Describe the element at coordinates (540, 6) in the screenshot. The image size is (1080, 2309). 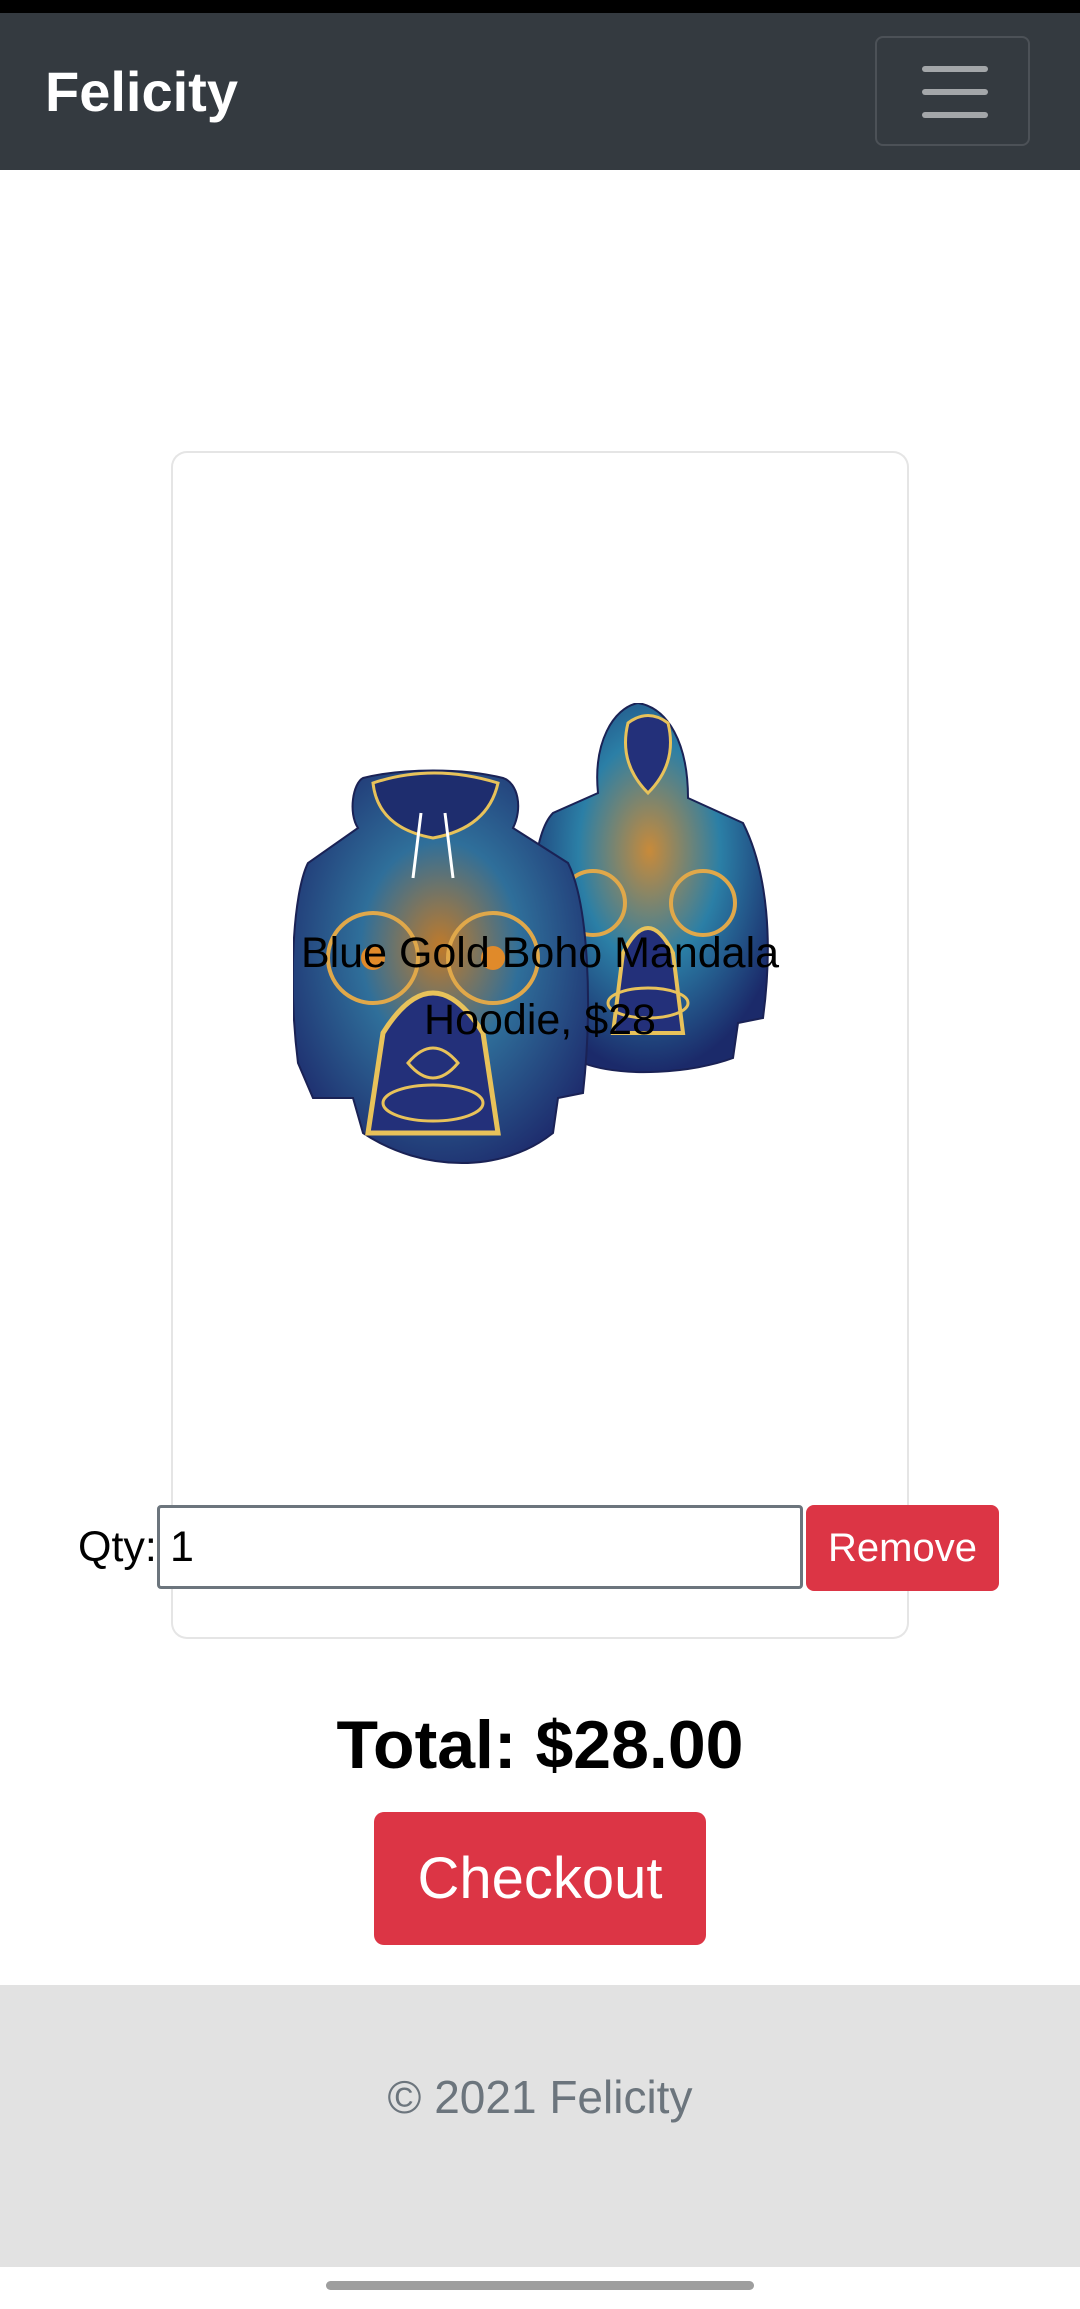
I see `status-bar` at that location.